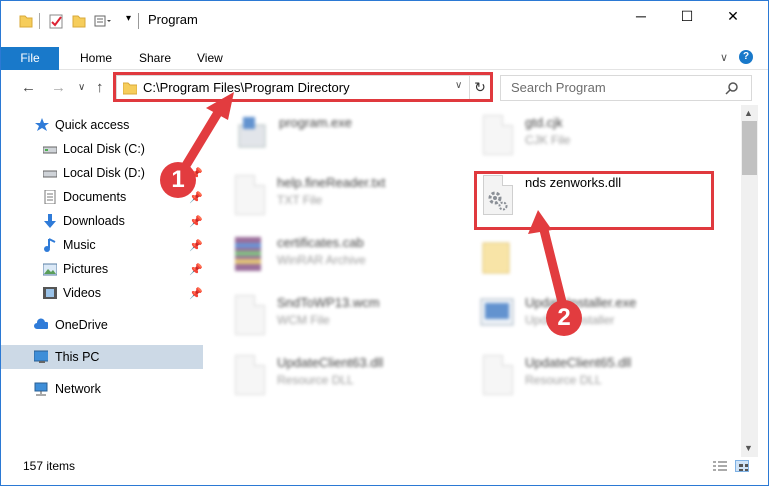  I want to click on callout-1: 1, so click(178, 180).